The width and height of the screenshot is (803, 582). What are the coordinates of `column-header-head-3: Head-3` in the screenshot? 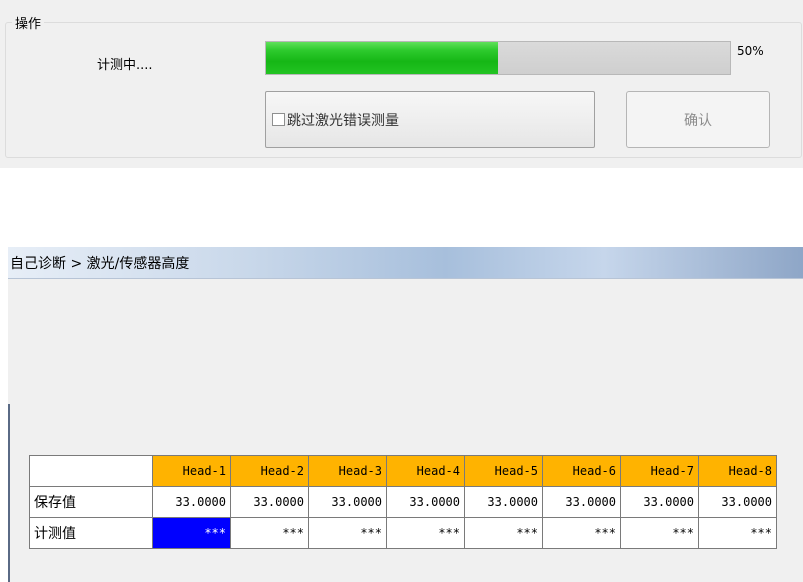 It's located at (347, 471).